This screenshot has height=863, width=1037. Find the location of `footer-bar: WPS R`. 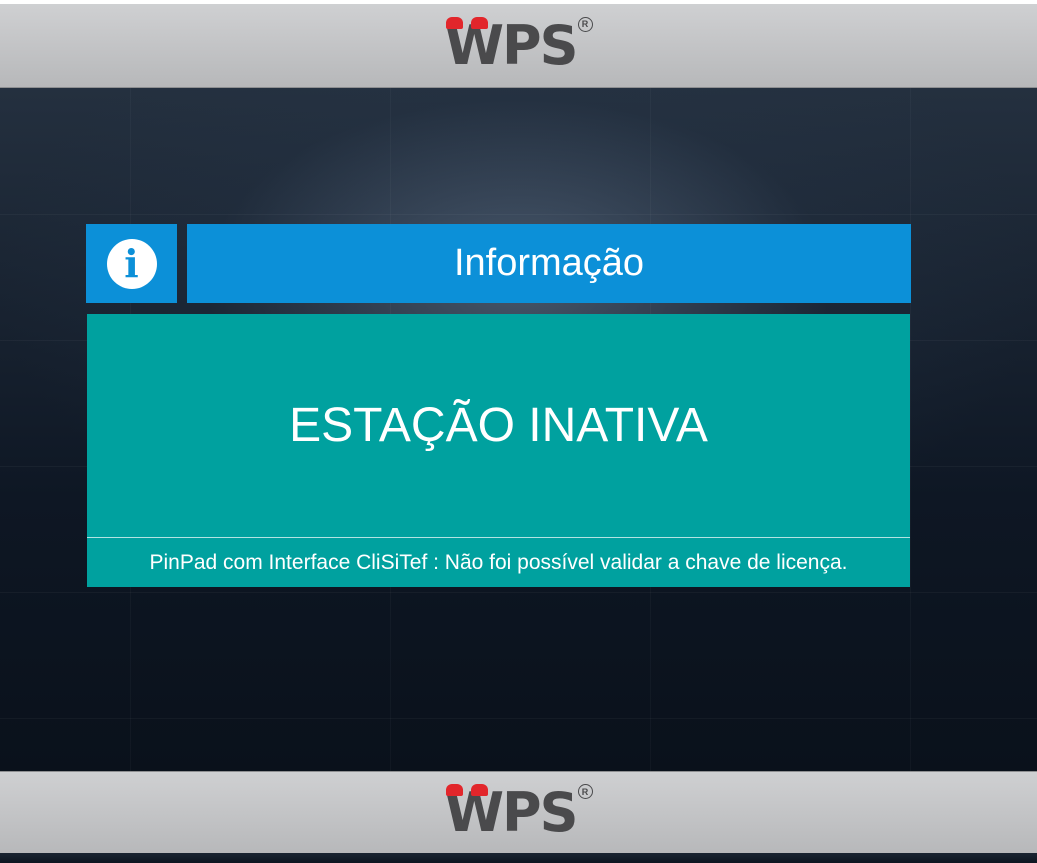

footer-bar: WPS R is located at coordinates (518, 812).